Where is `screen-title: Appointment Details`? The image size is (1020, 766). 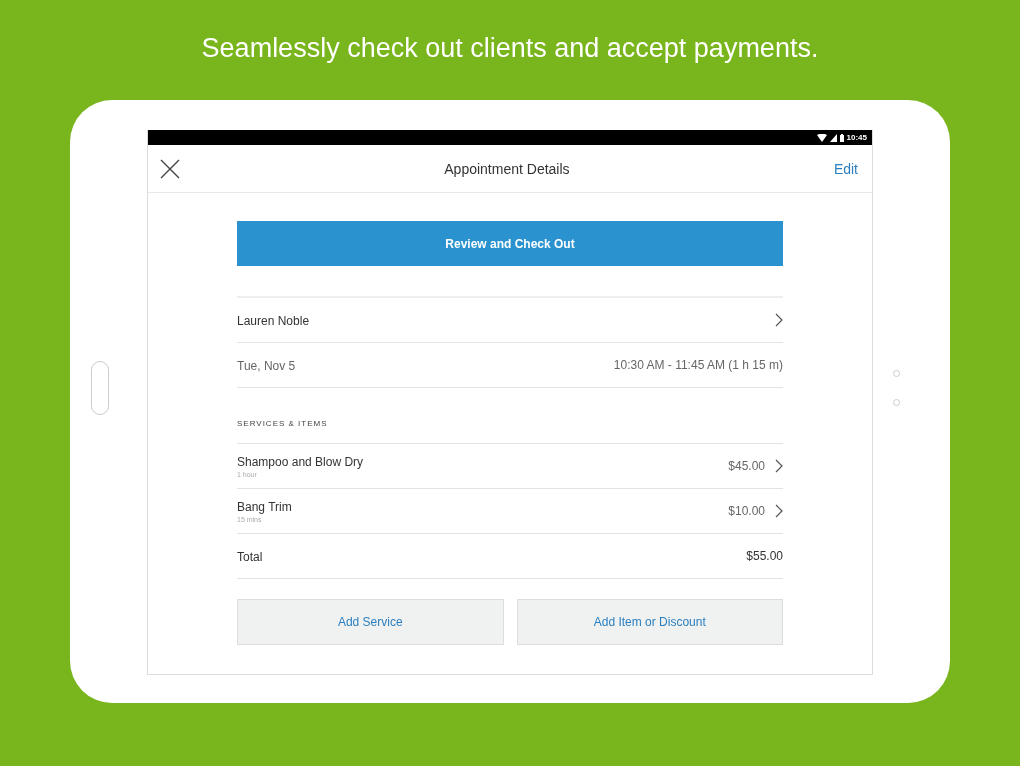
screen-title: Appointment Details is located at coordinates (507, 168).